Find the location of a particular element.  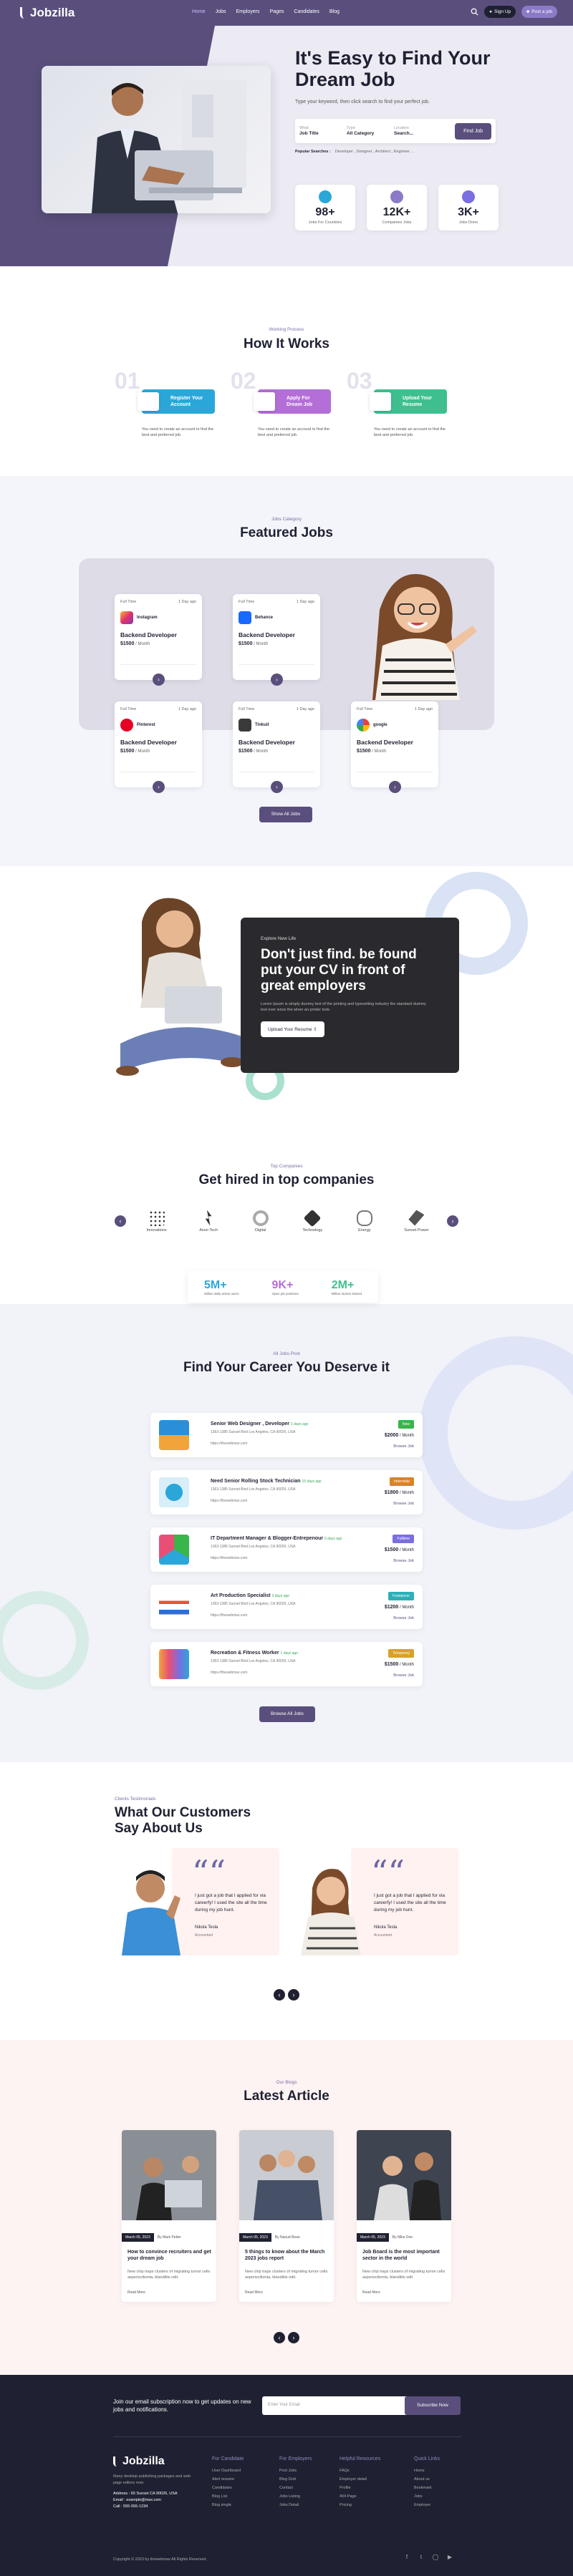

footer-link: Home is located at coordinates (427, 2470).